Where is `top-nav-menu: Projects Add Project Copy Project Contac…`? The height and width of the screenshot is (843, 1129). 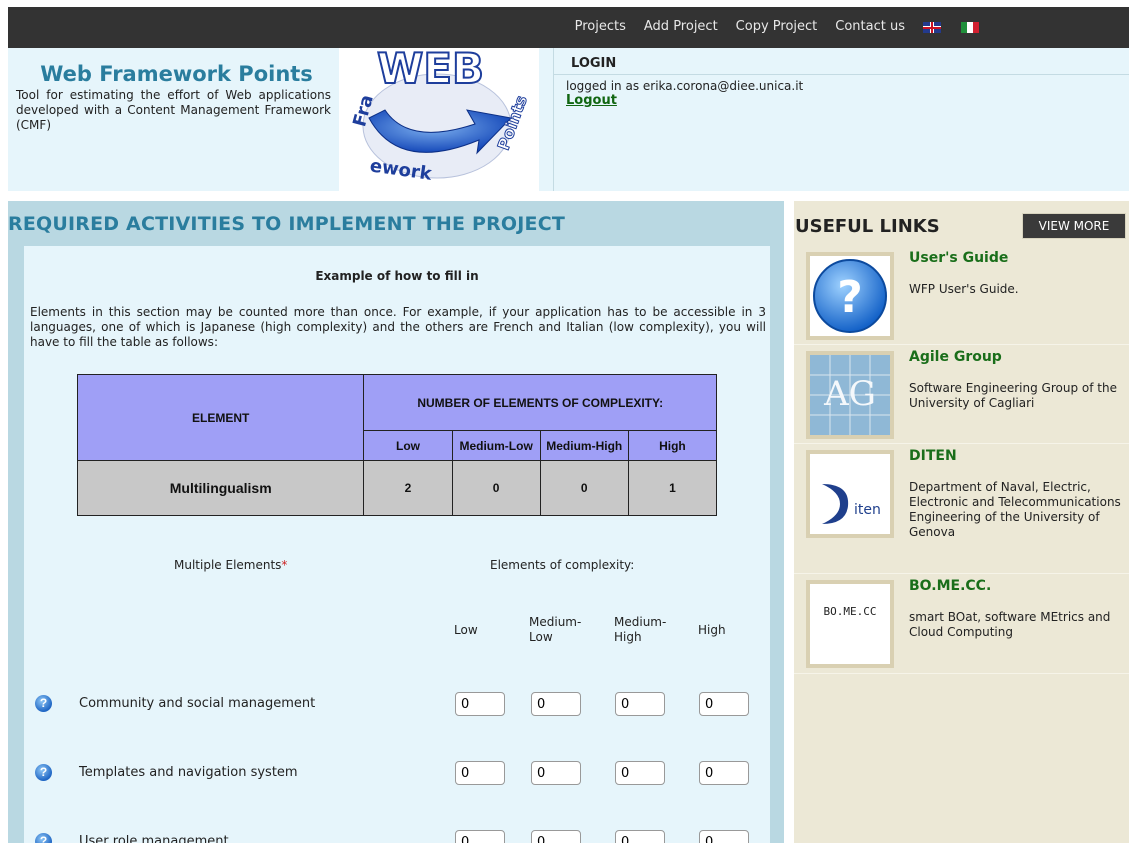 top-nav-menu: Projects Add Project Copy Project Contac… is located at coordinates (787, 26).